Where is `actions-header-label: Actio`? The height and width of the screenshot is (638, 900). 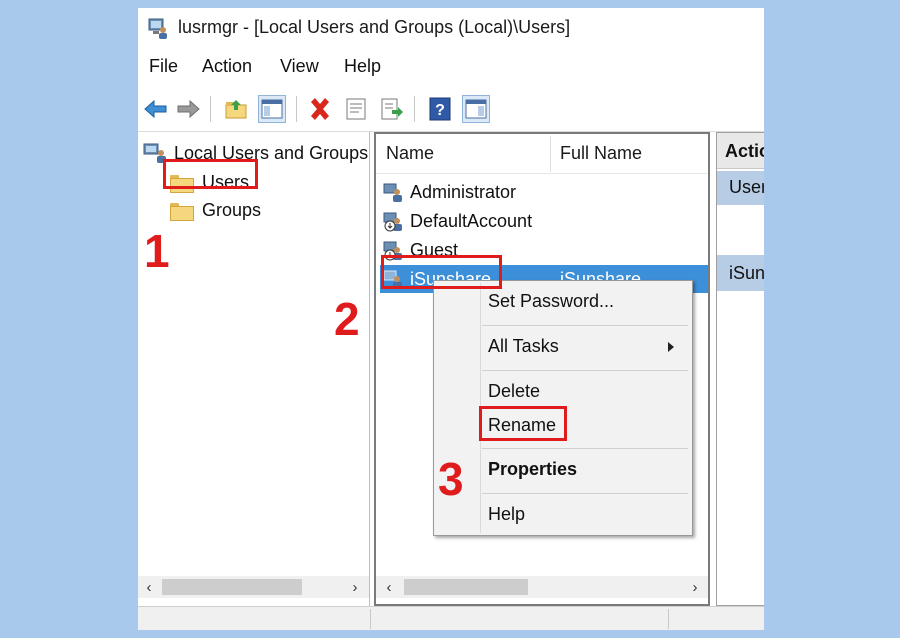
actions-header-label: Actio is located at coordinates (744, 151).